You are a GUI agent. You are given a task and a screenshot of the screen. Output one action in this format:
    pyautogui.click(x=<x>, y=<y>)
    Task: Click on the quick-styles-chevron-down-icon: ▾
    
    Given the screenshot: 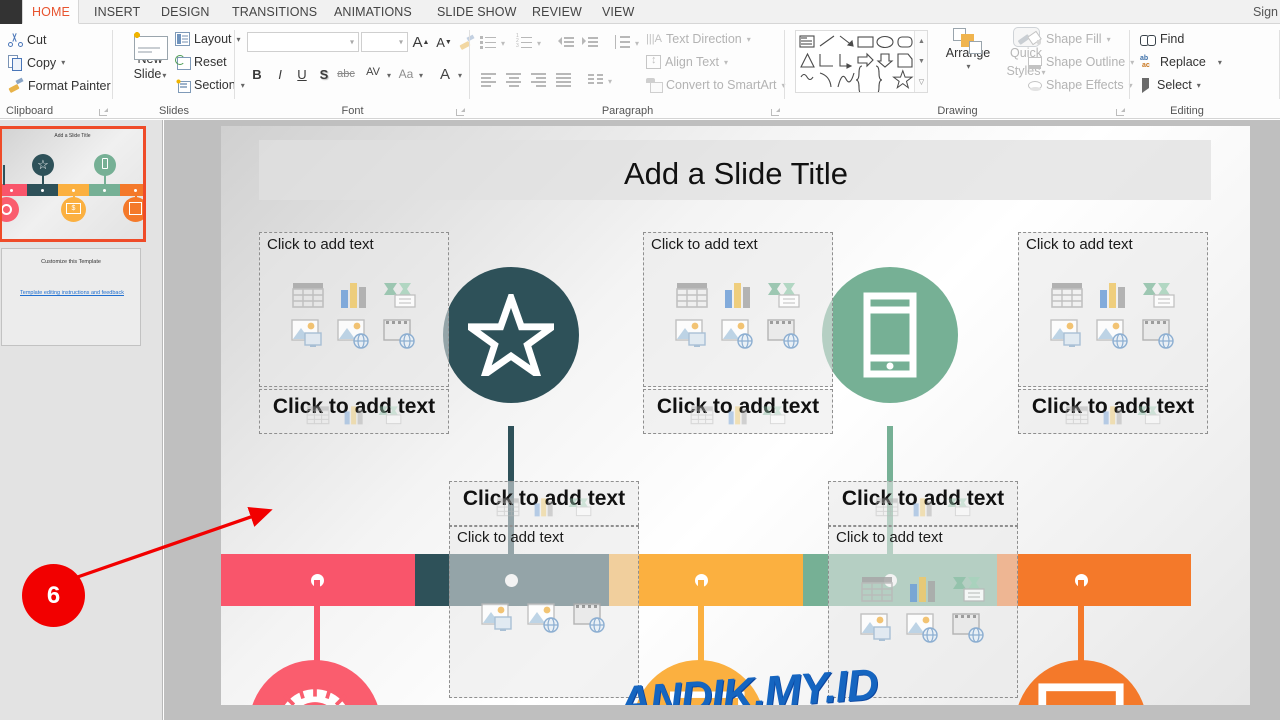 What is the action you would take?
    pyautogui.click(x=1044, y=72)
    